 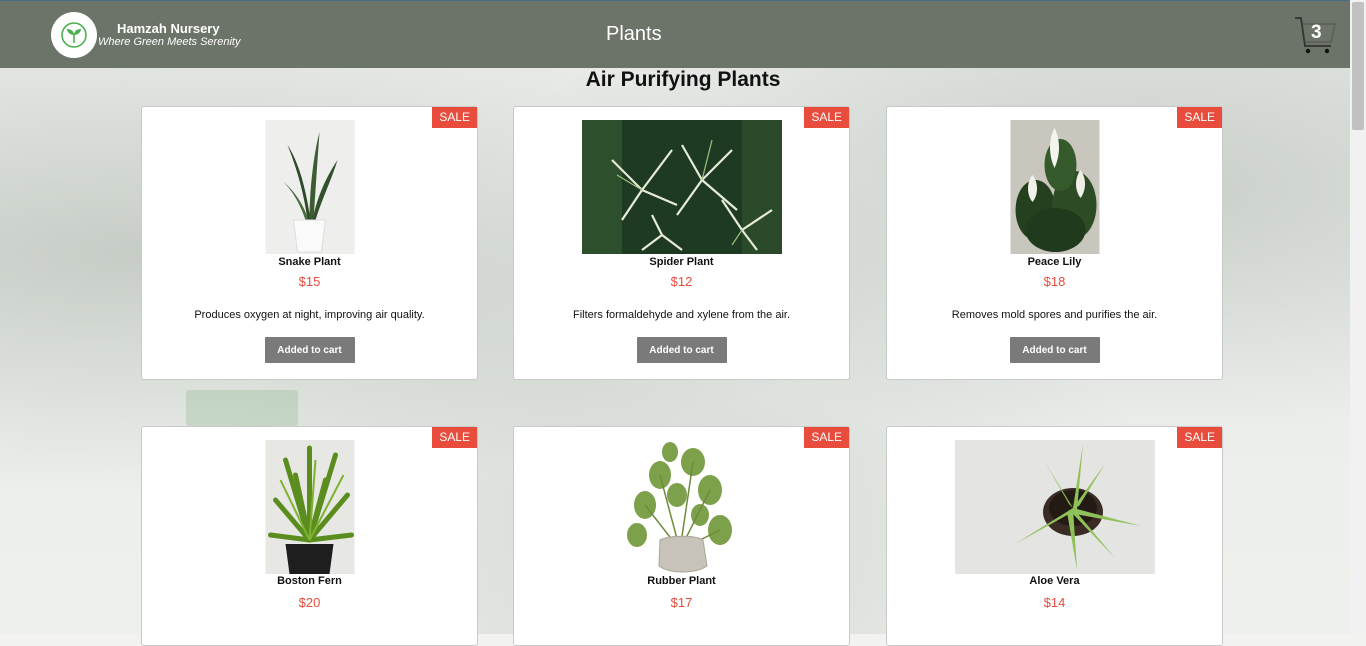 I want to click on section-title: Air Purifying Plants, so click(x=683, y=79).